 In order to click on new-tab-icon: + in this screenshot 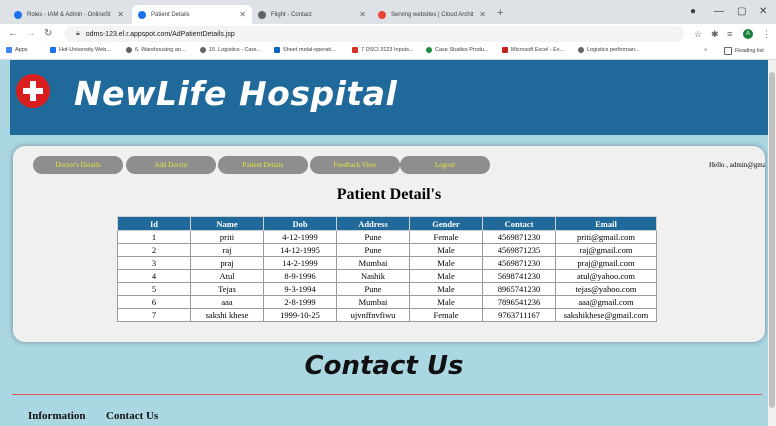, I will do `click(500, 13)`.